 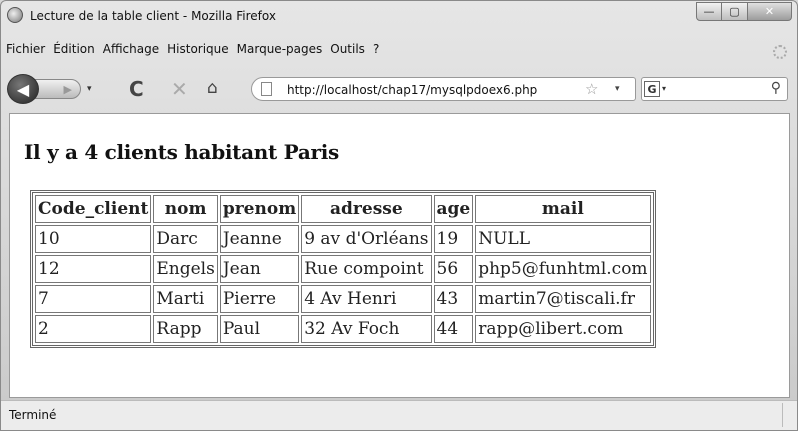 I want to click on status-bar: Terminé, so click(x=399, y=415).